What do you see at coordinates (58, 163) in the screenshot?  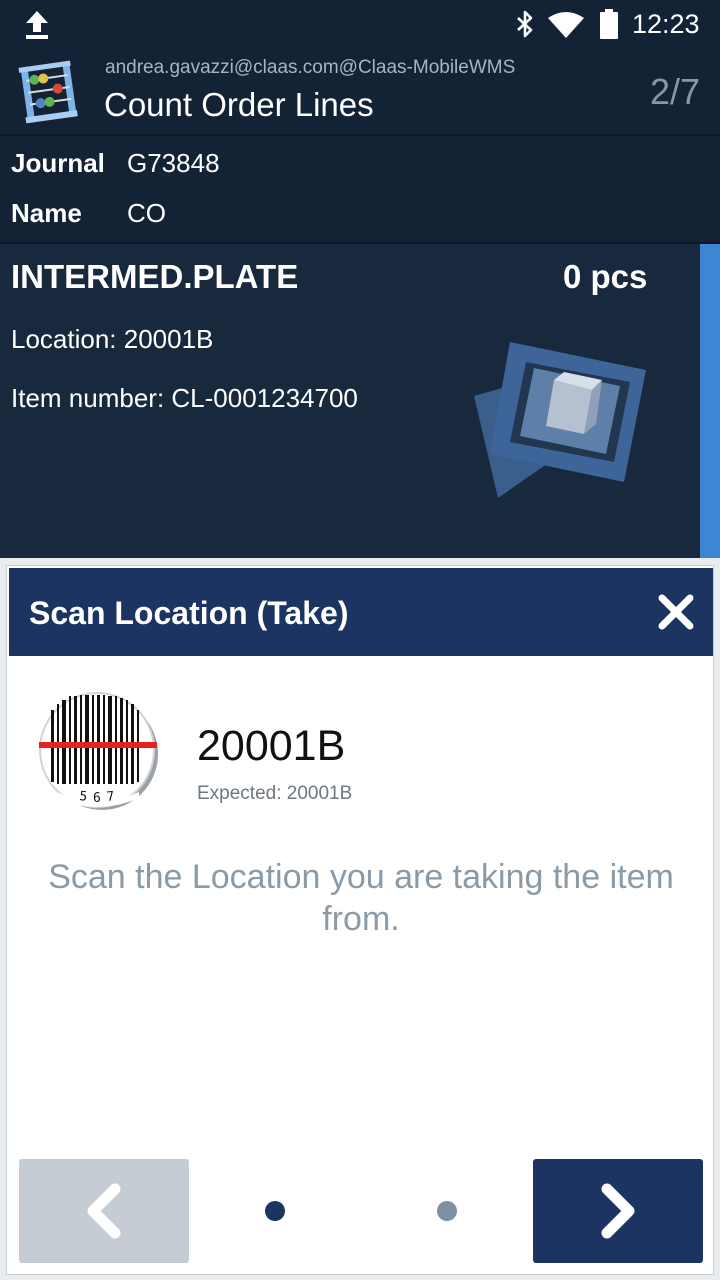 I see `journal-label: Journal` at bounding box center [58, 163].